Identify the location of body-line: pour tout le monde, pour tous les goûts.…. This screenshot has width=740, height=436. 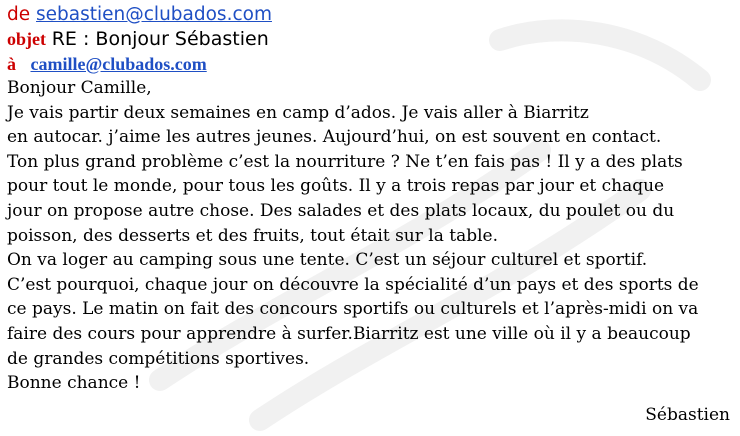
(336, 186).